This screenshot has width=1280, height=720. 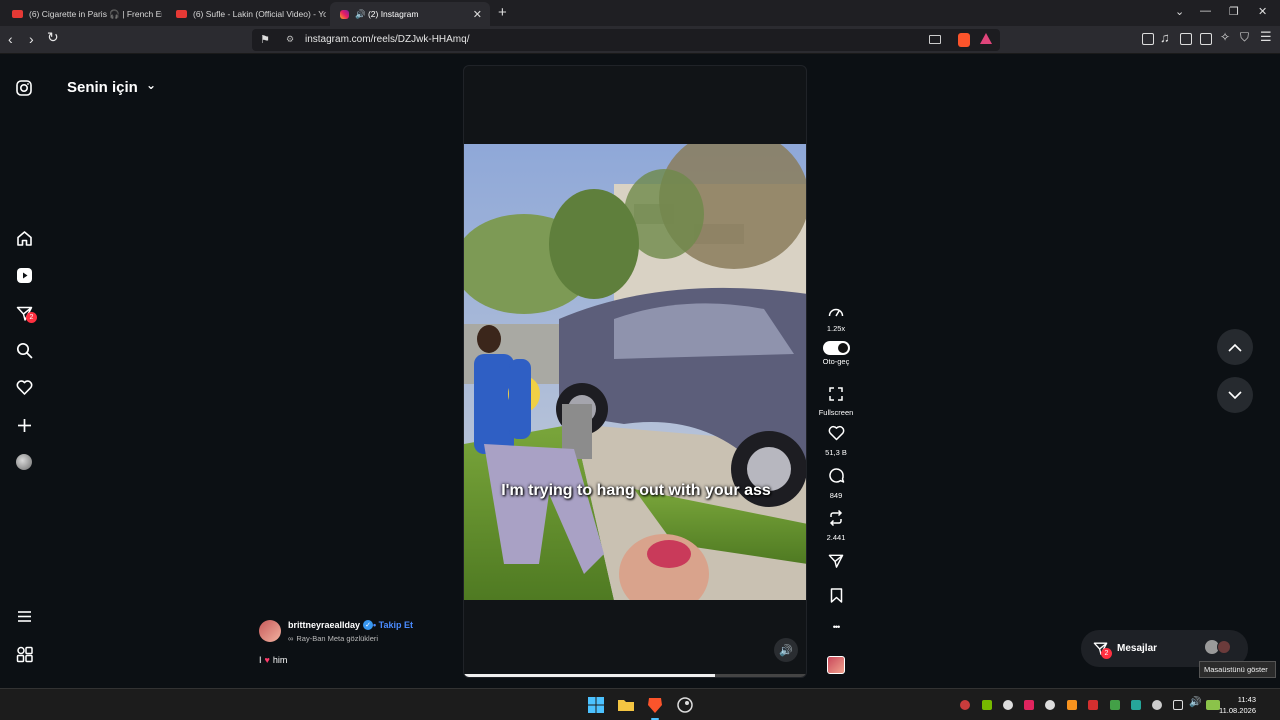 I want to click on audio-thumbnail-button, so click(x=836, y=665).